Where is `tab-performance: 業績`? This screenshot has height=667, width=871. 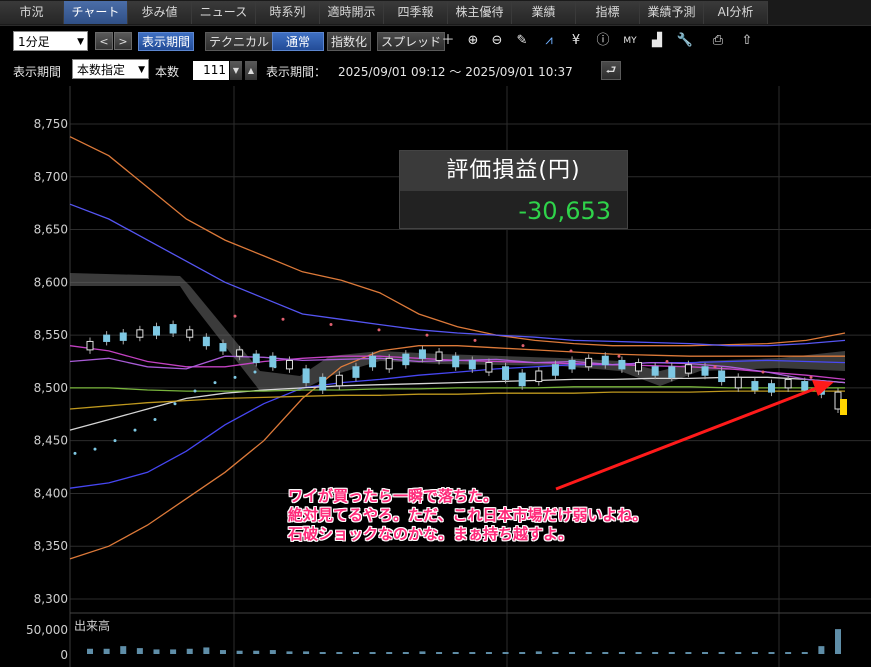 tab-performance: 業績 is located at coordinates (544, 12).